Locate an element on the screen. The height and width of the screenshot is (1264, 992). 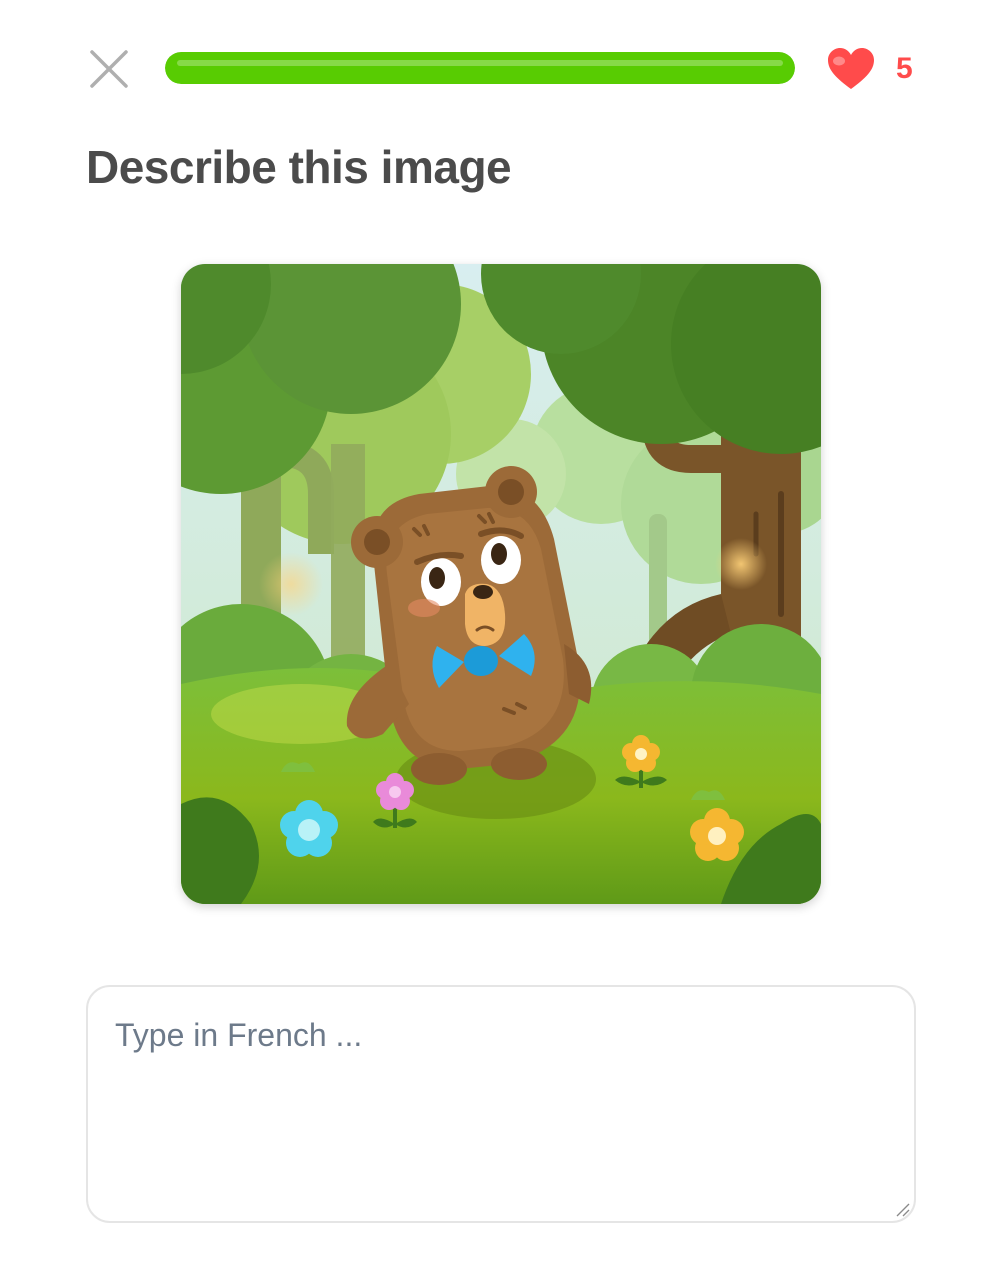
challenge-title: Describe this image is located at coordinates (299, 167).